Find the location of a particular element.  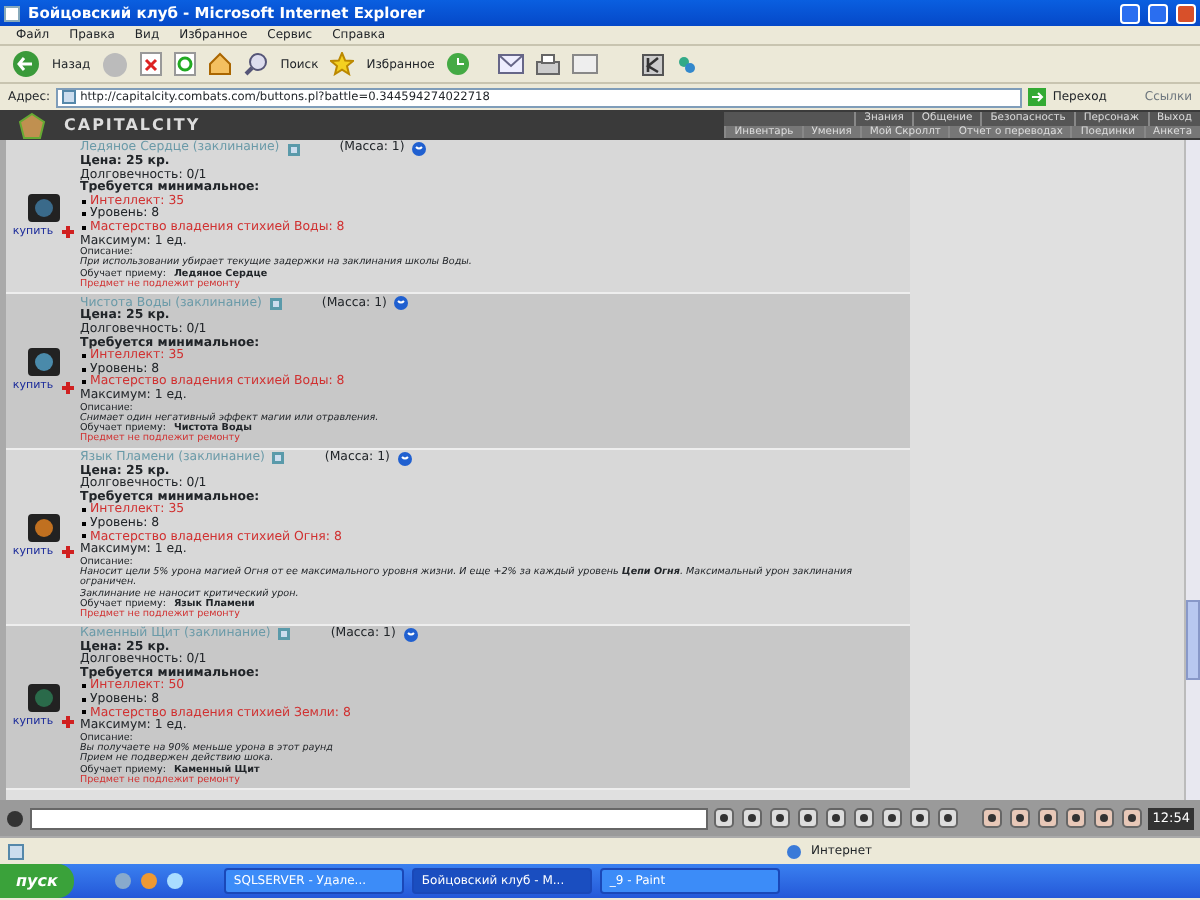

minimize-button is located at coordinates (1130, 13).